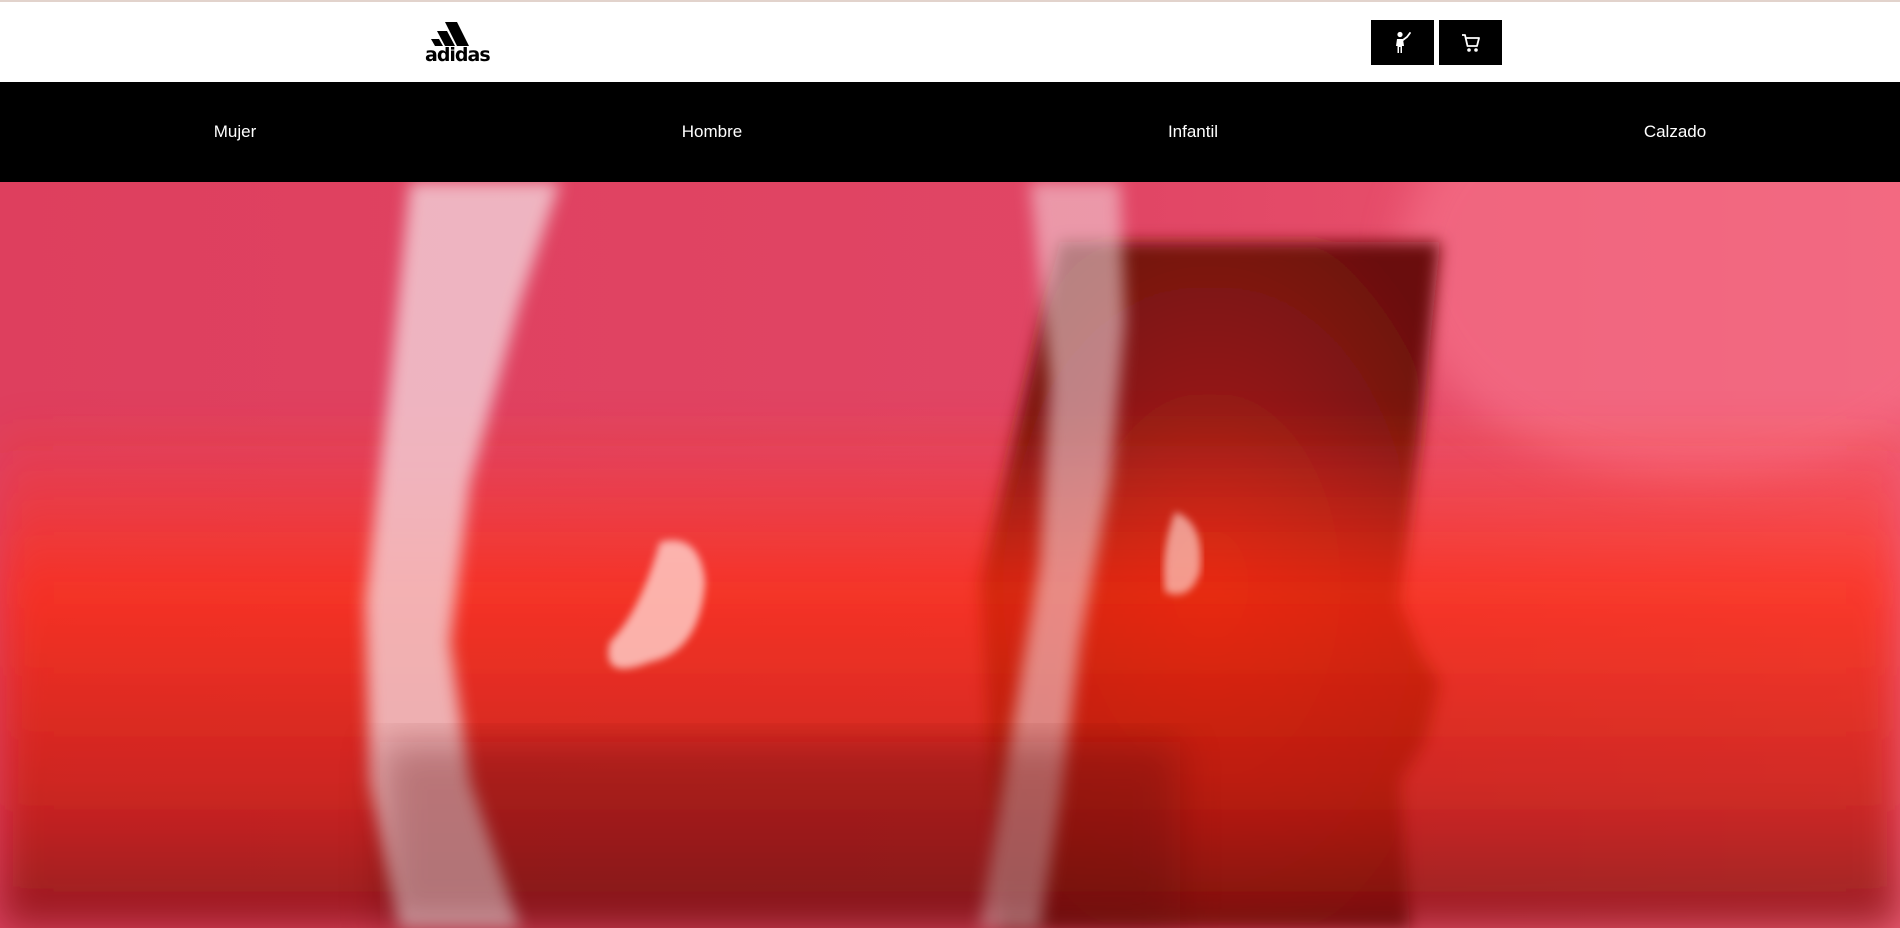  I want to click on adidas-logo: adidas, so click(458, 43).